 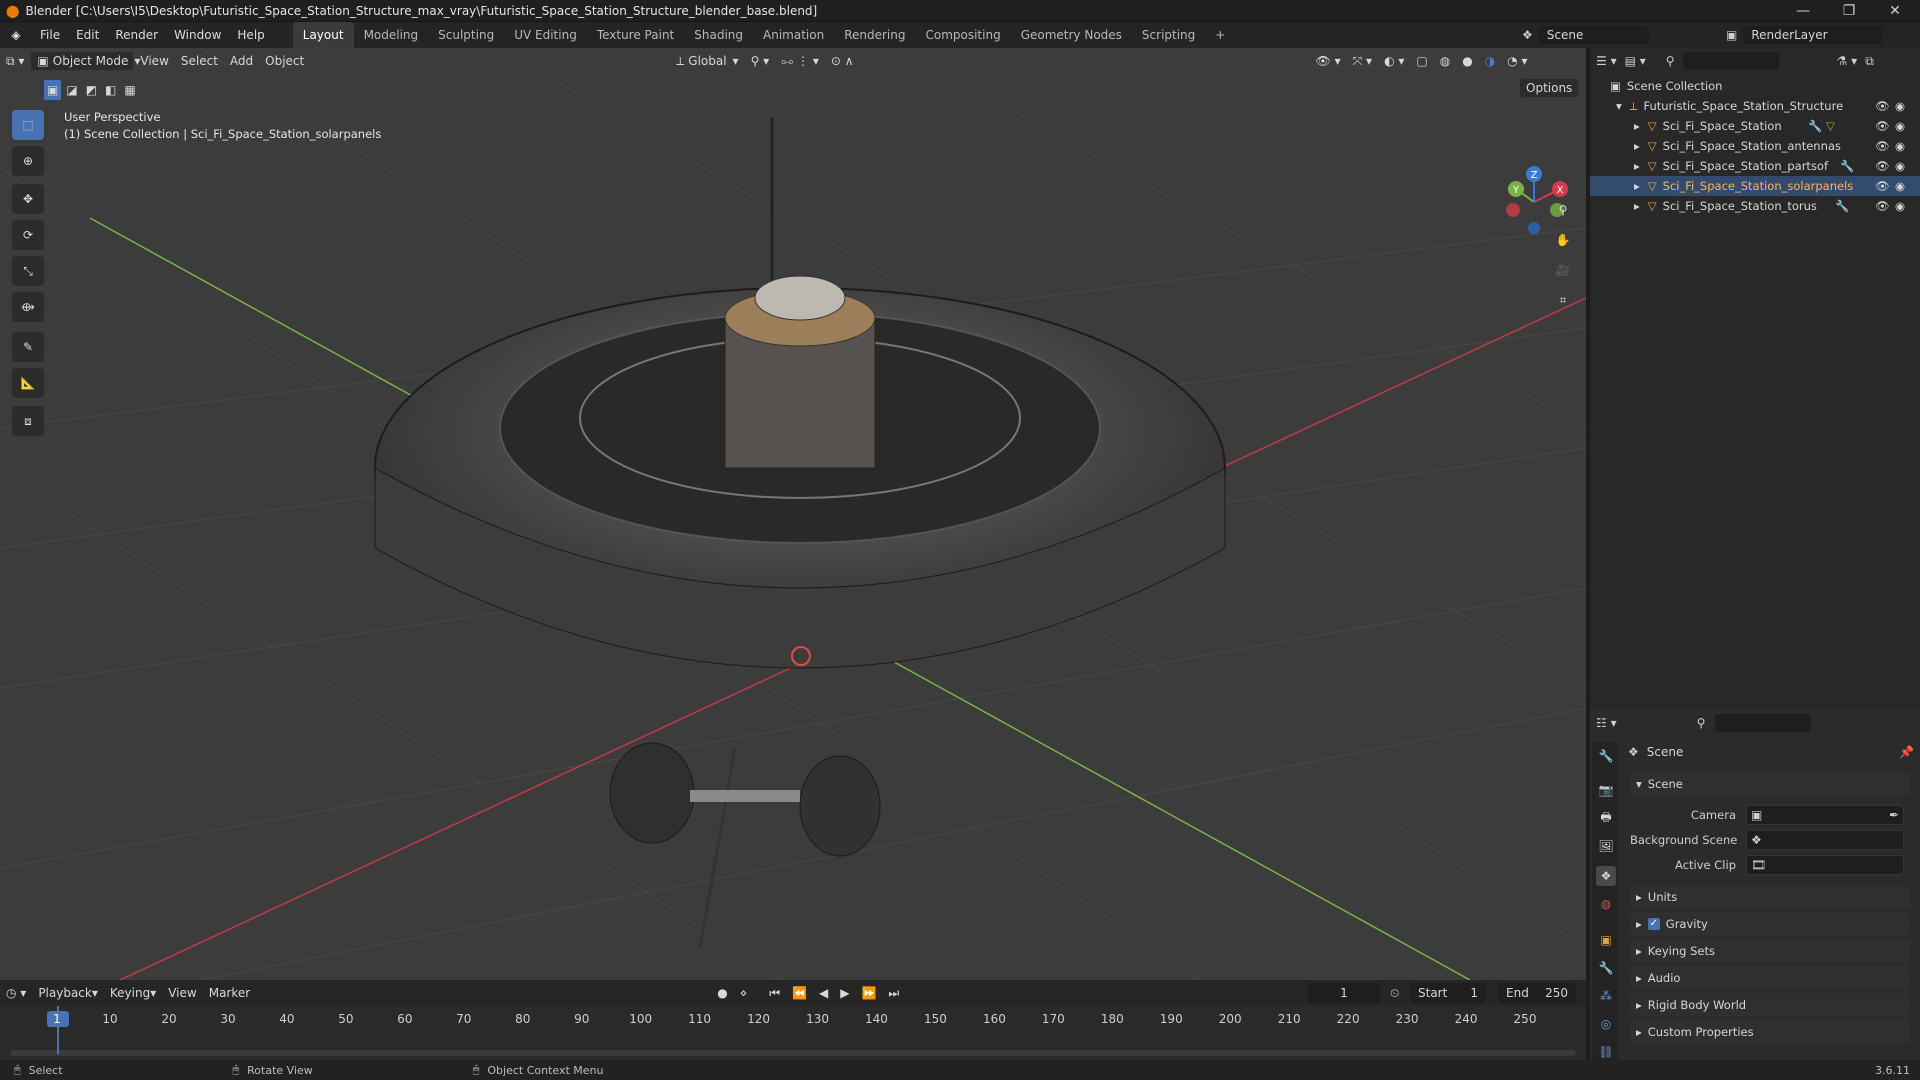 What do you see at coordinates (545, 35) in the screenshot?
I see `tab-uv-editing: UV Editing` at bounding box center [545, 35].